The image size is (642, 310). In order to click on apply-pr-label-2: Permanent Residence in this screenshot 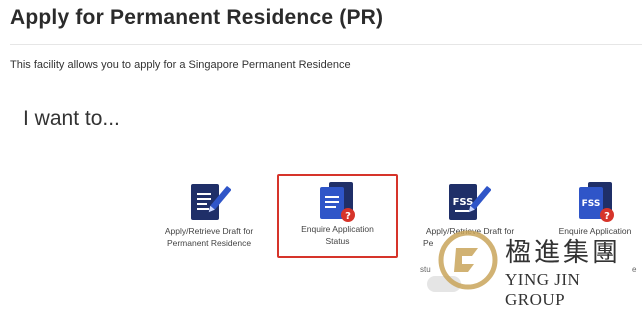, I will do `click(209, 243)`.